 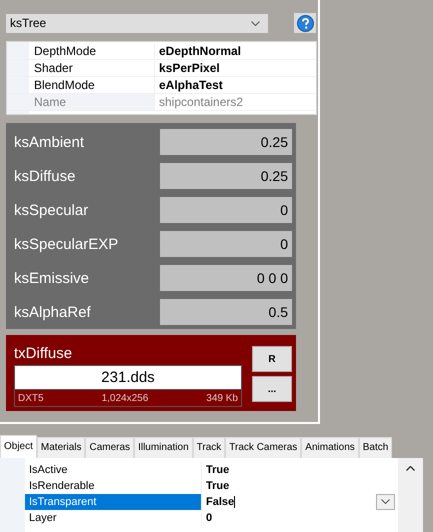 What do you see at coordinates (61, 447) in the screenshot?
I see `tab: Materials` at bounding box center [61, 447].